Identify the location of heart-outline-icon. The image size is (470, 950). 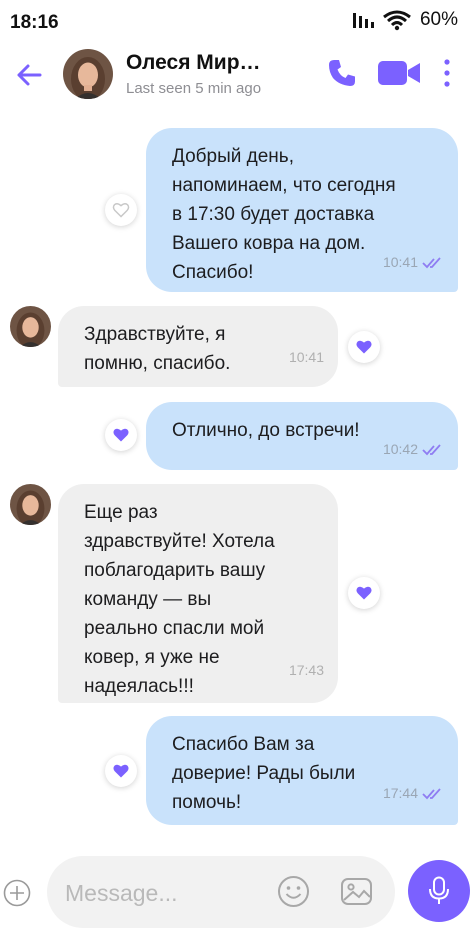
(121, 210).